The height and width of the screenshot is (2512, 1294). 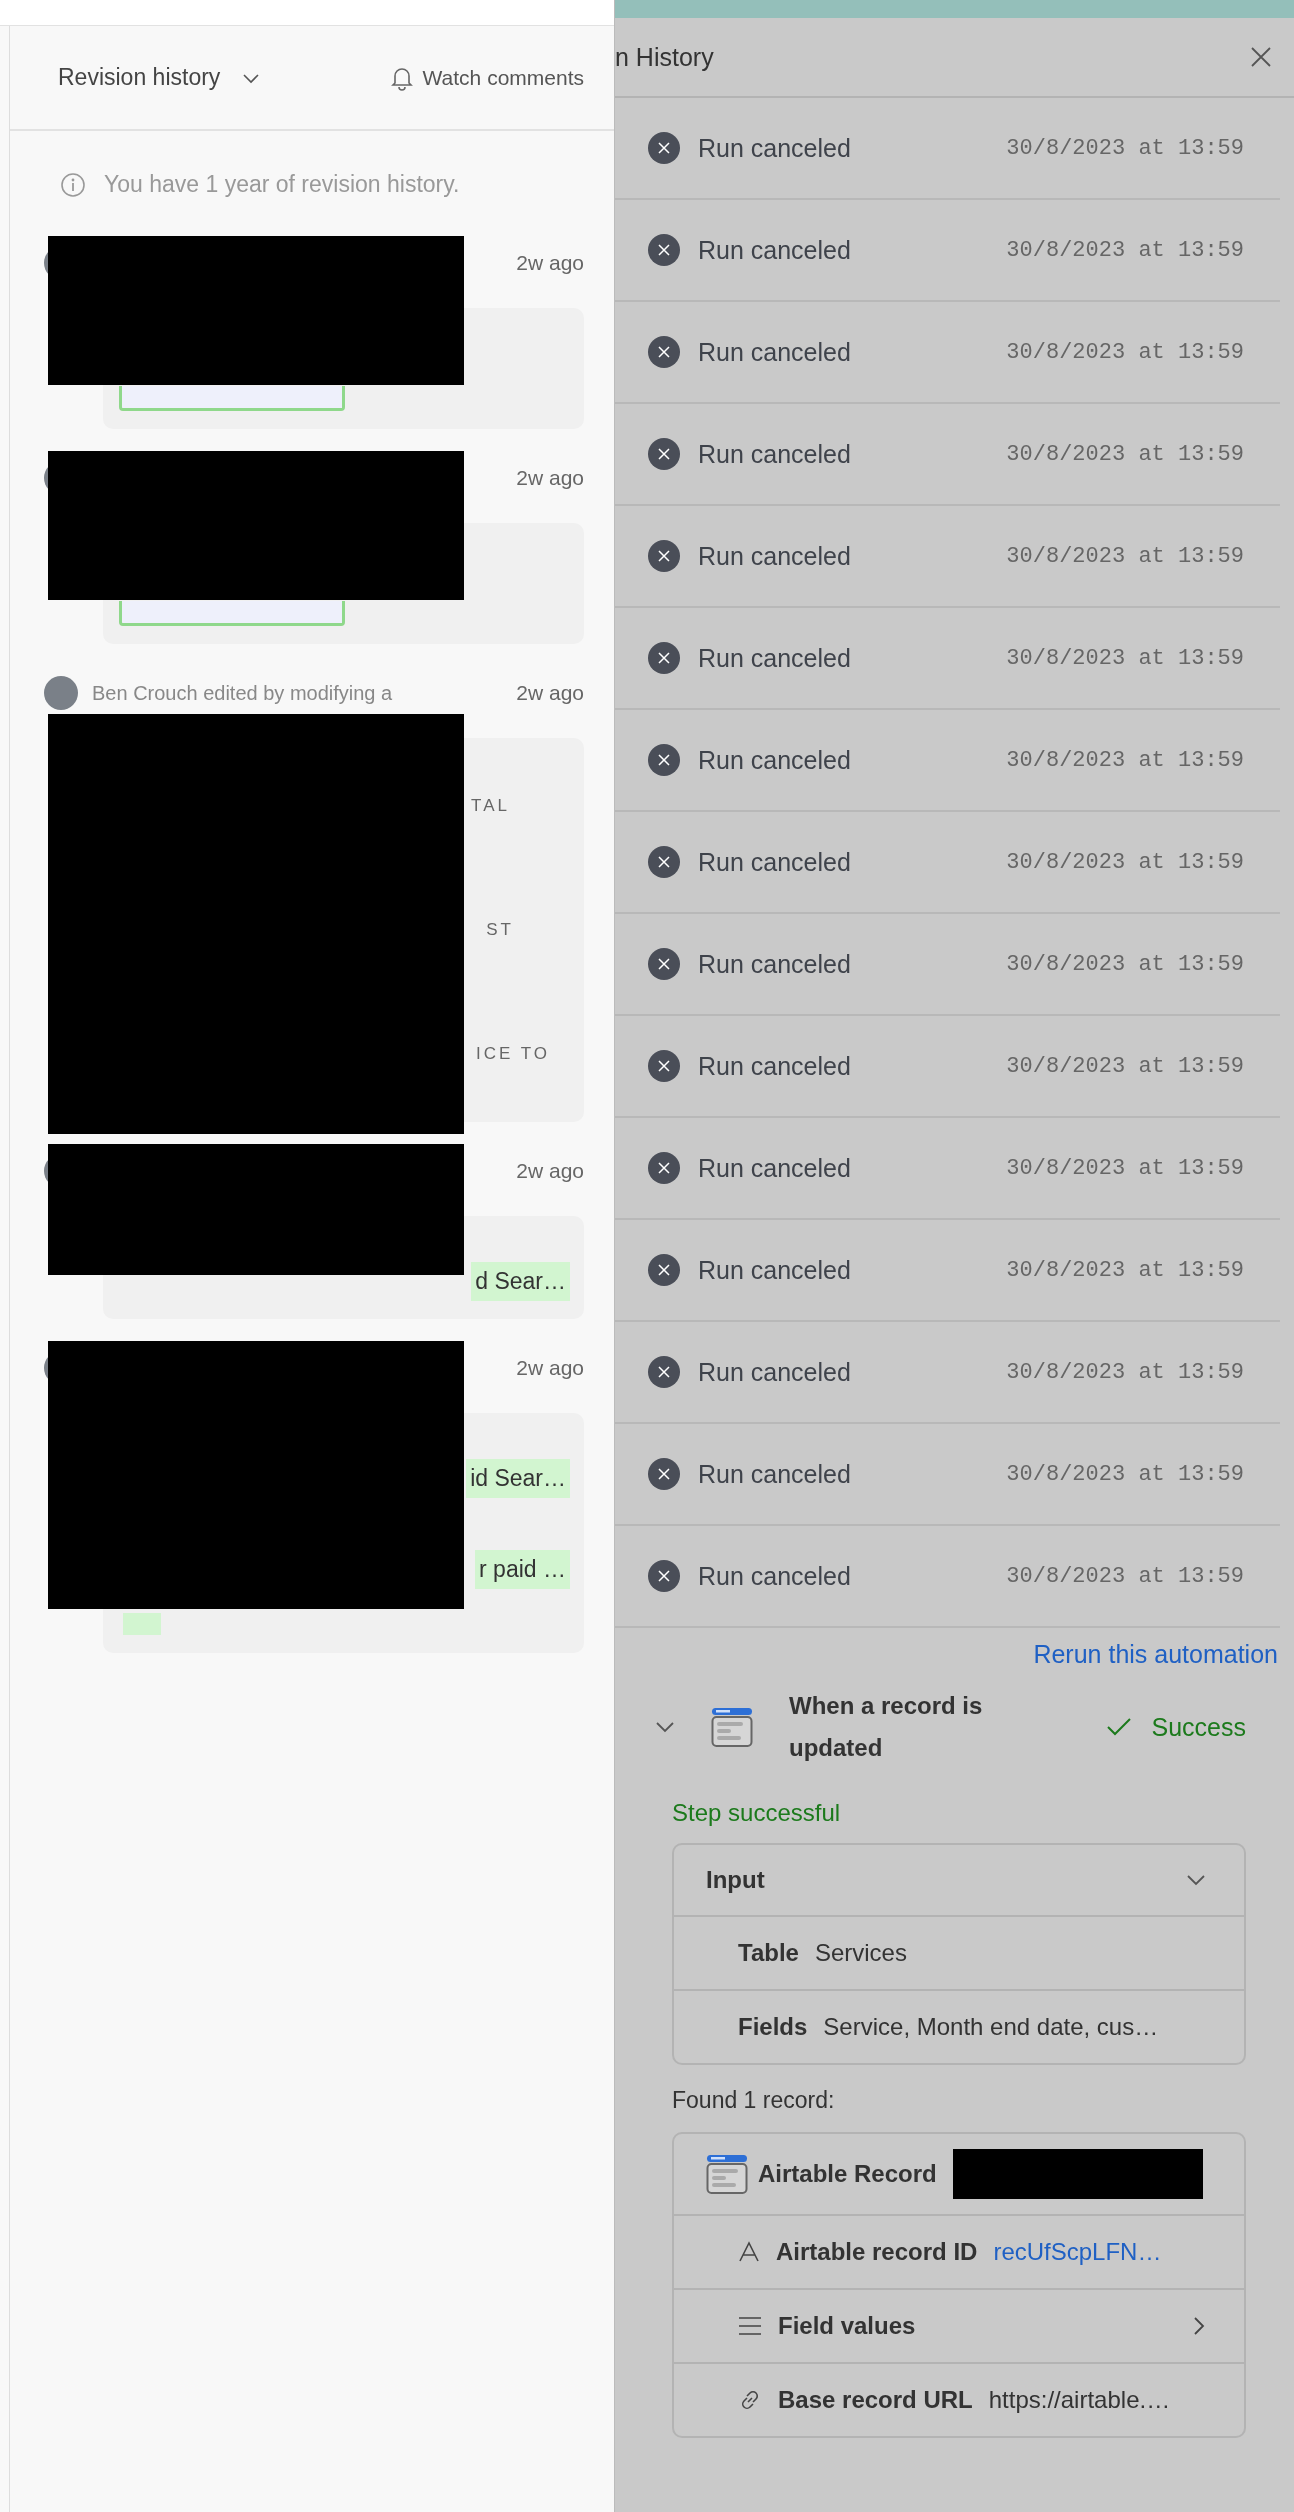 I want to click on field-label: ICE TO, so click(x=512, y=1054).